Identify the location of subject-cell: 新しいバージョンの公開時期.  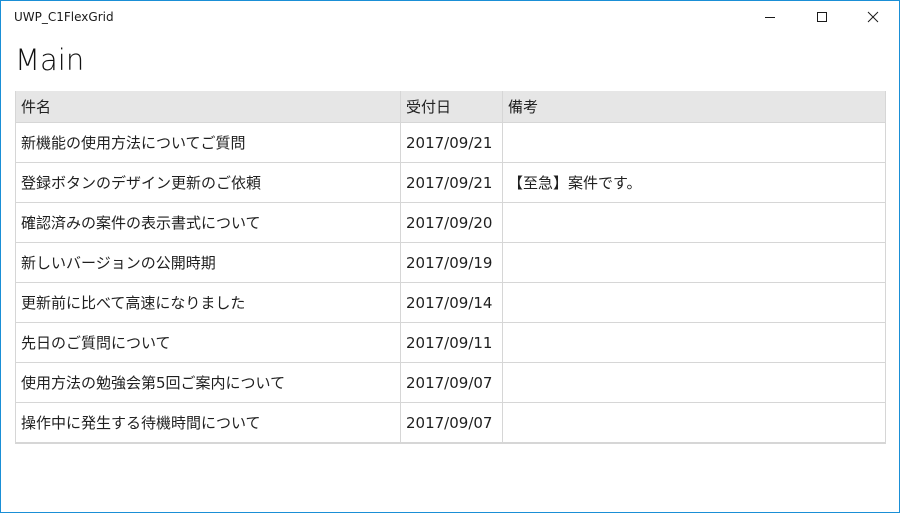
(208, 262).